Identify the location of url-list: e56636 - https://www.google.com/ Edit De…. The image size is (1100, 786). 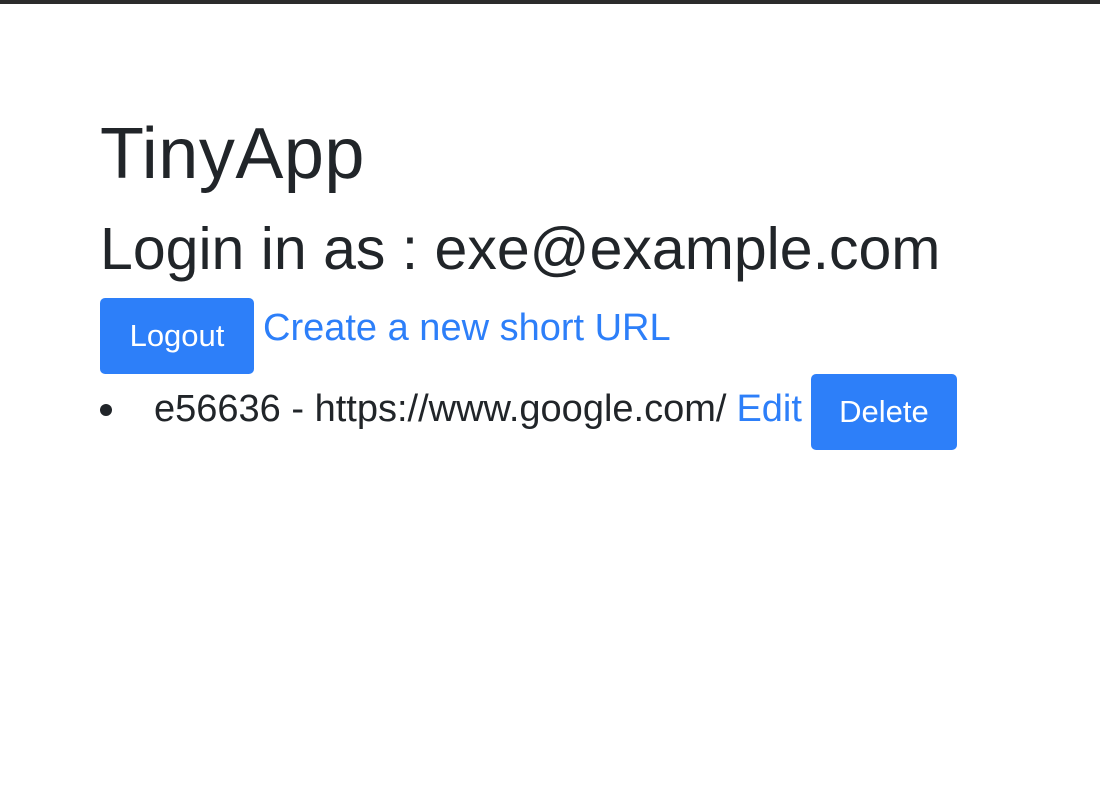
(580, 414).